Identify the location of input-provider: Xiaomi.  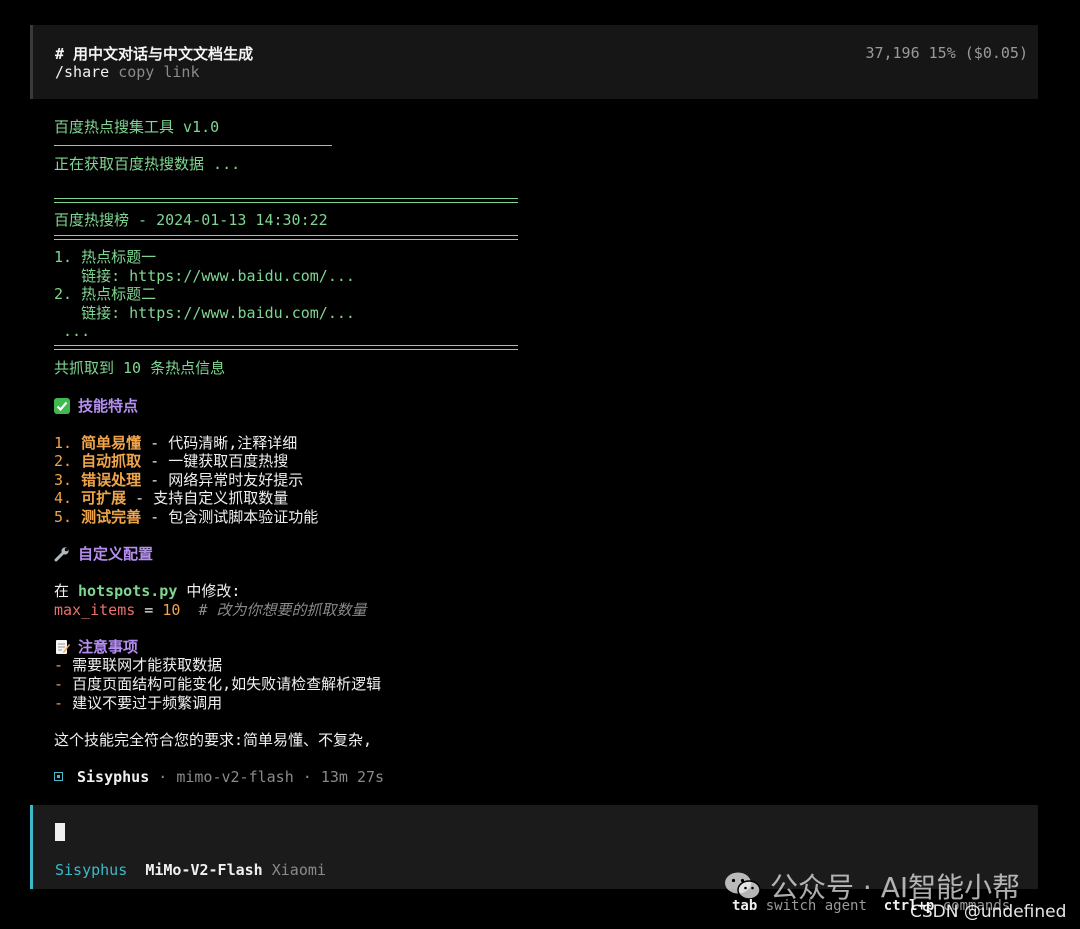
(298, 870).